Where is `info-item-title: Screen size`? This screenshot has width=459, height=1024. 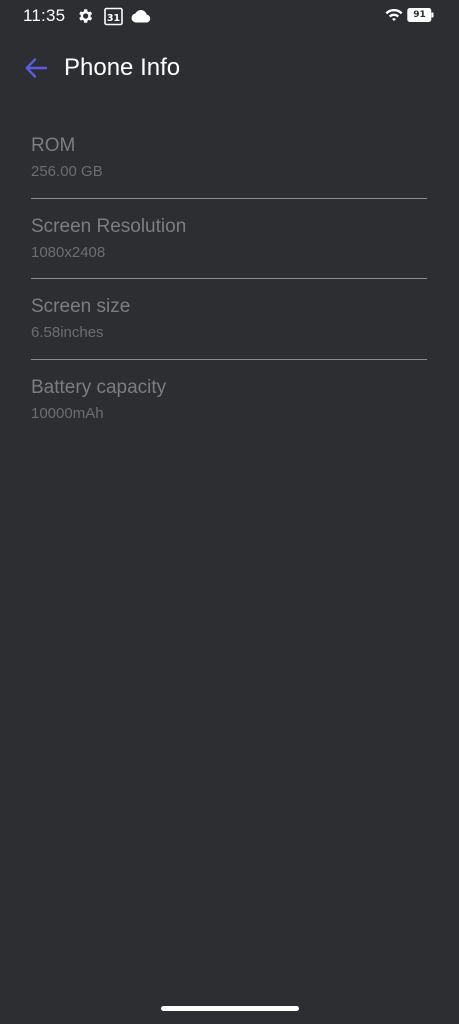 info-item-title: Screen size is located at coordinates (81, 306).